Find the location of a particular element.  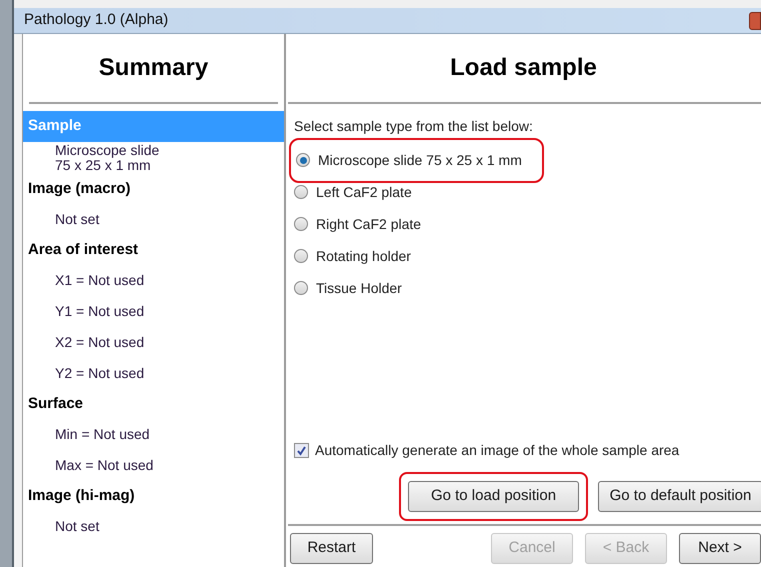

summary-heading: Image (hi-mag) is located at coordinates (153, 496).